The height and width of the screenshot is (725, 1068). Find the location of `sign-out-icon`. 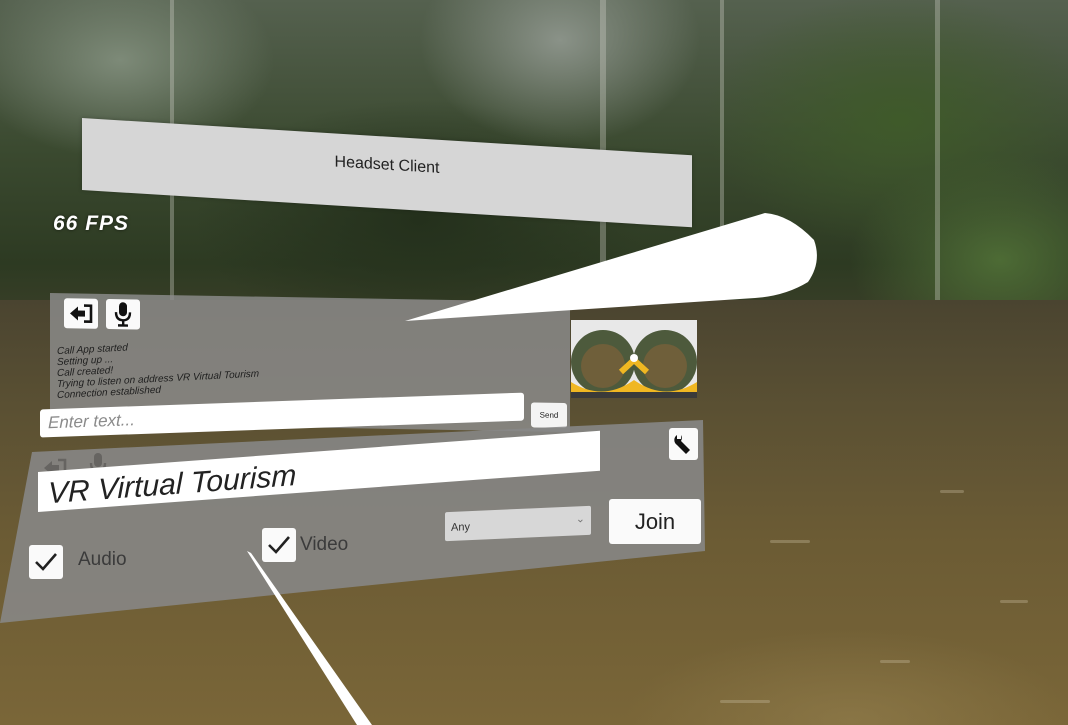

sign-out-icon is located at coordinates (81, 314).